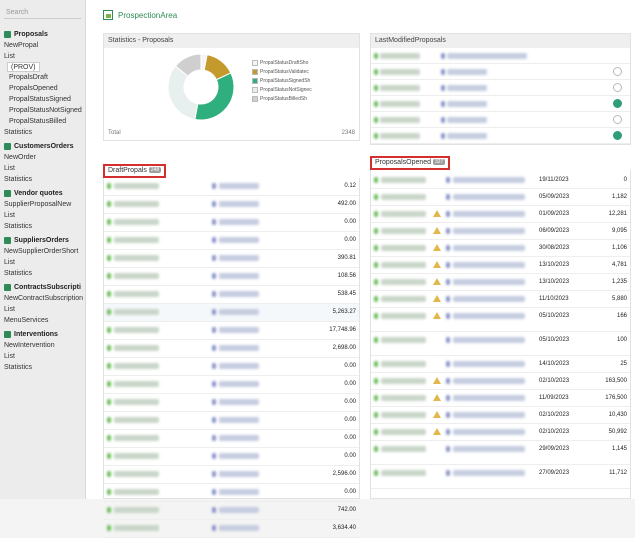 The image size is (635, 538). Describe the element at coordinates (42, 88) in the screenshot. I see `sidebar-item-propals-opened: PropalsOpened` at that location.